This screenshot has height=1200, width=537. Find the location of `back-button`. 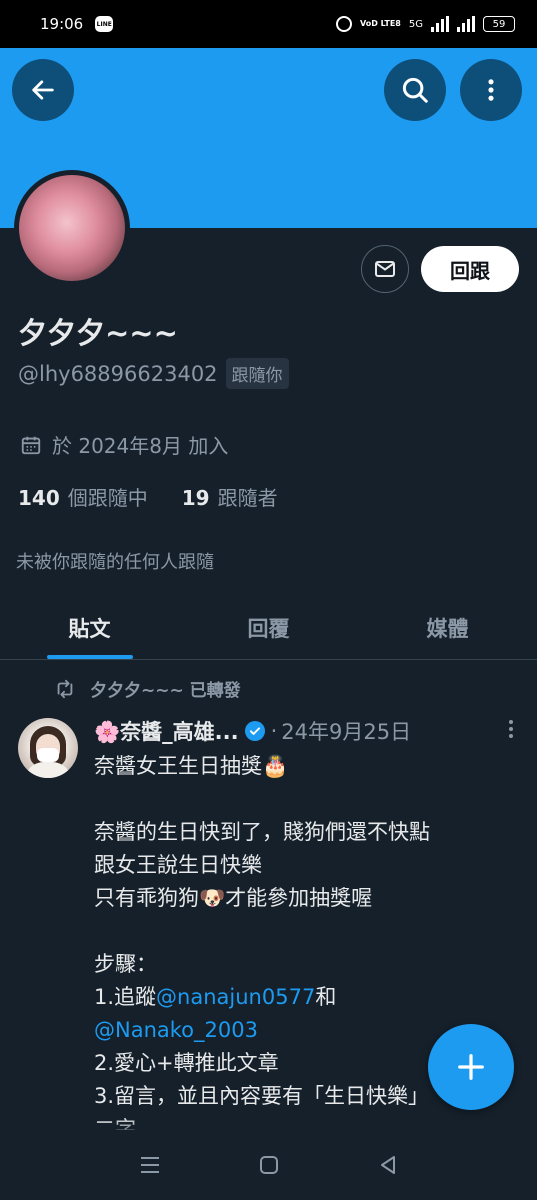

back-button is located at coordinates (43, 90).